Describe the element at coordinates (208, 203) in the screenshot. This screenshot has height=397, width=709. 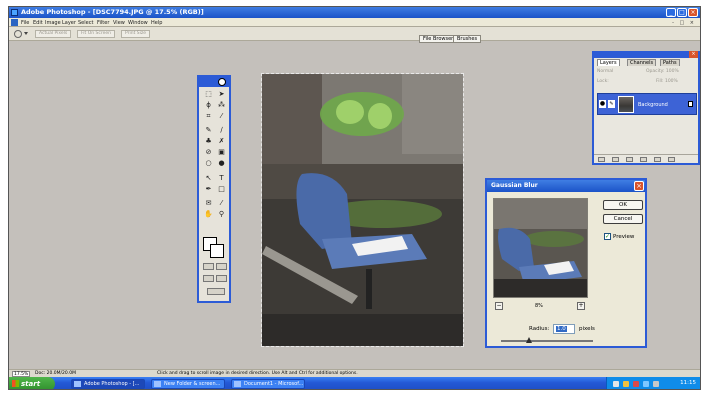
I see `notes-tool-icon: ✉` at that location.